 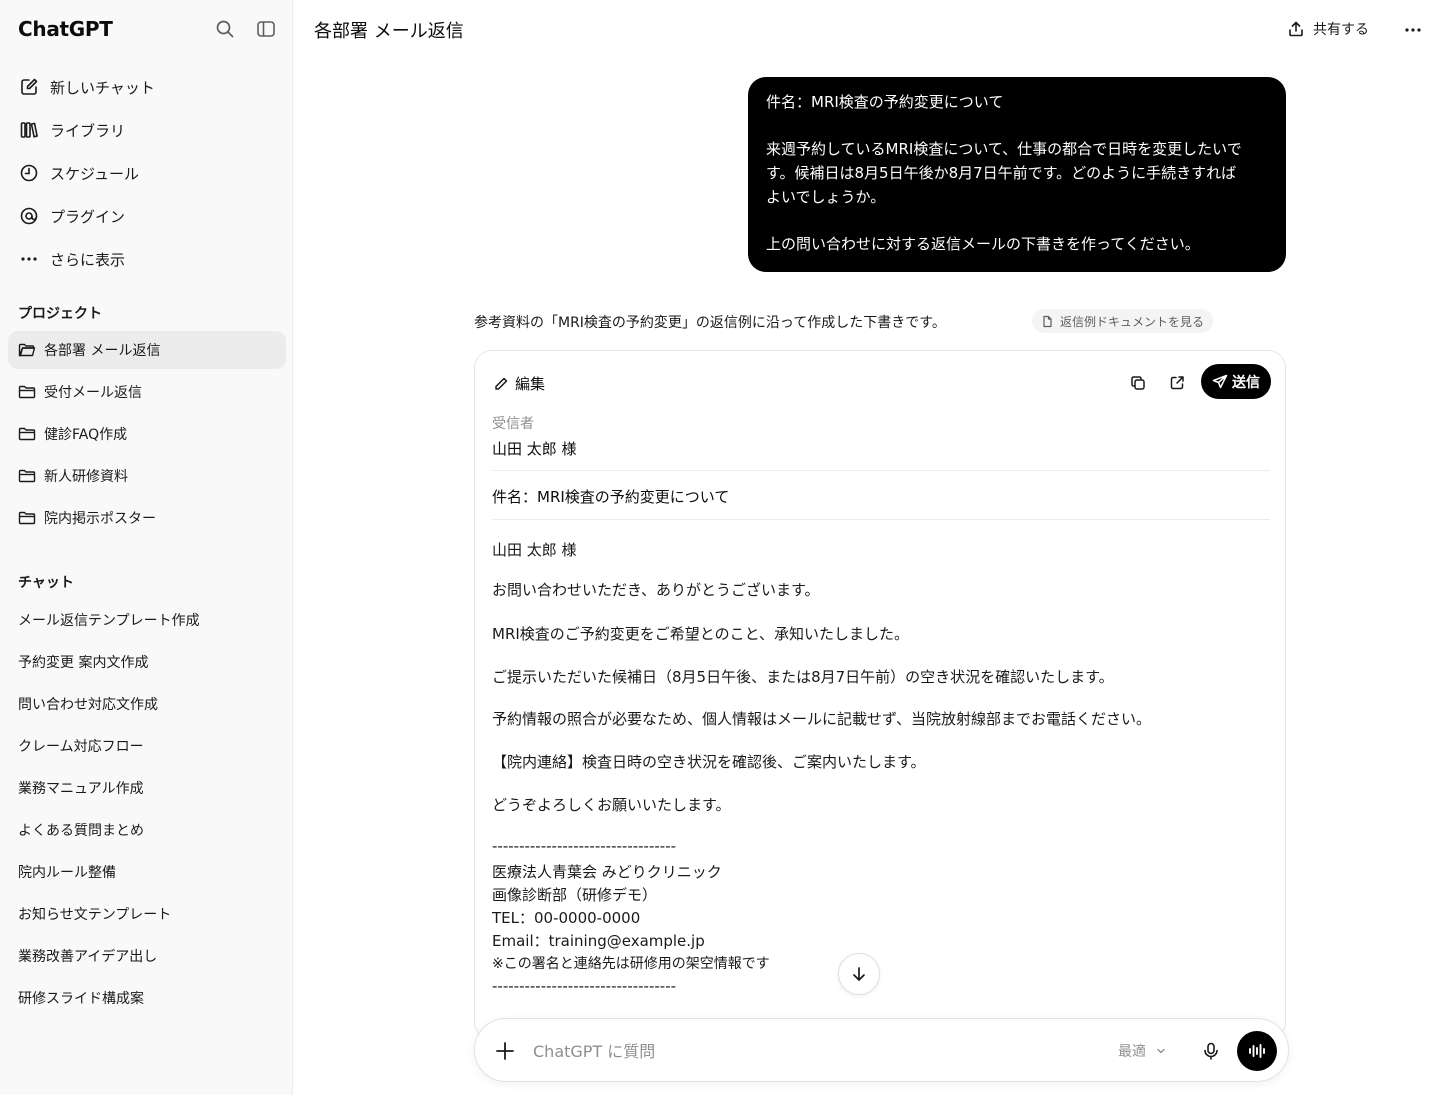 What do you see at coordinates (102, 351) in the screenshot?
I see `project-item-label: 各部署 メール返信` at bounding box center [102, 351].